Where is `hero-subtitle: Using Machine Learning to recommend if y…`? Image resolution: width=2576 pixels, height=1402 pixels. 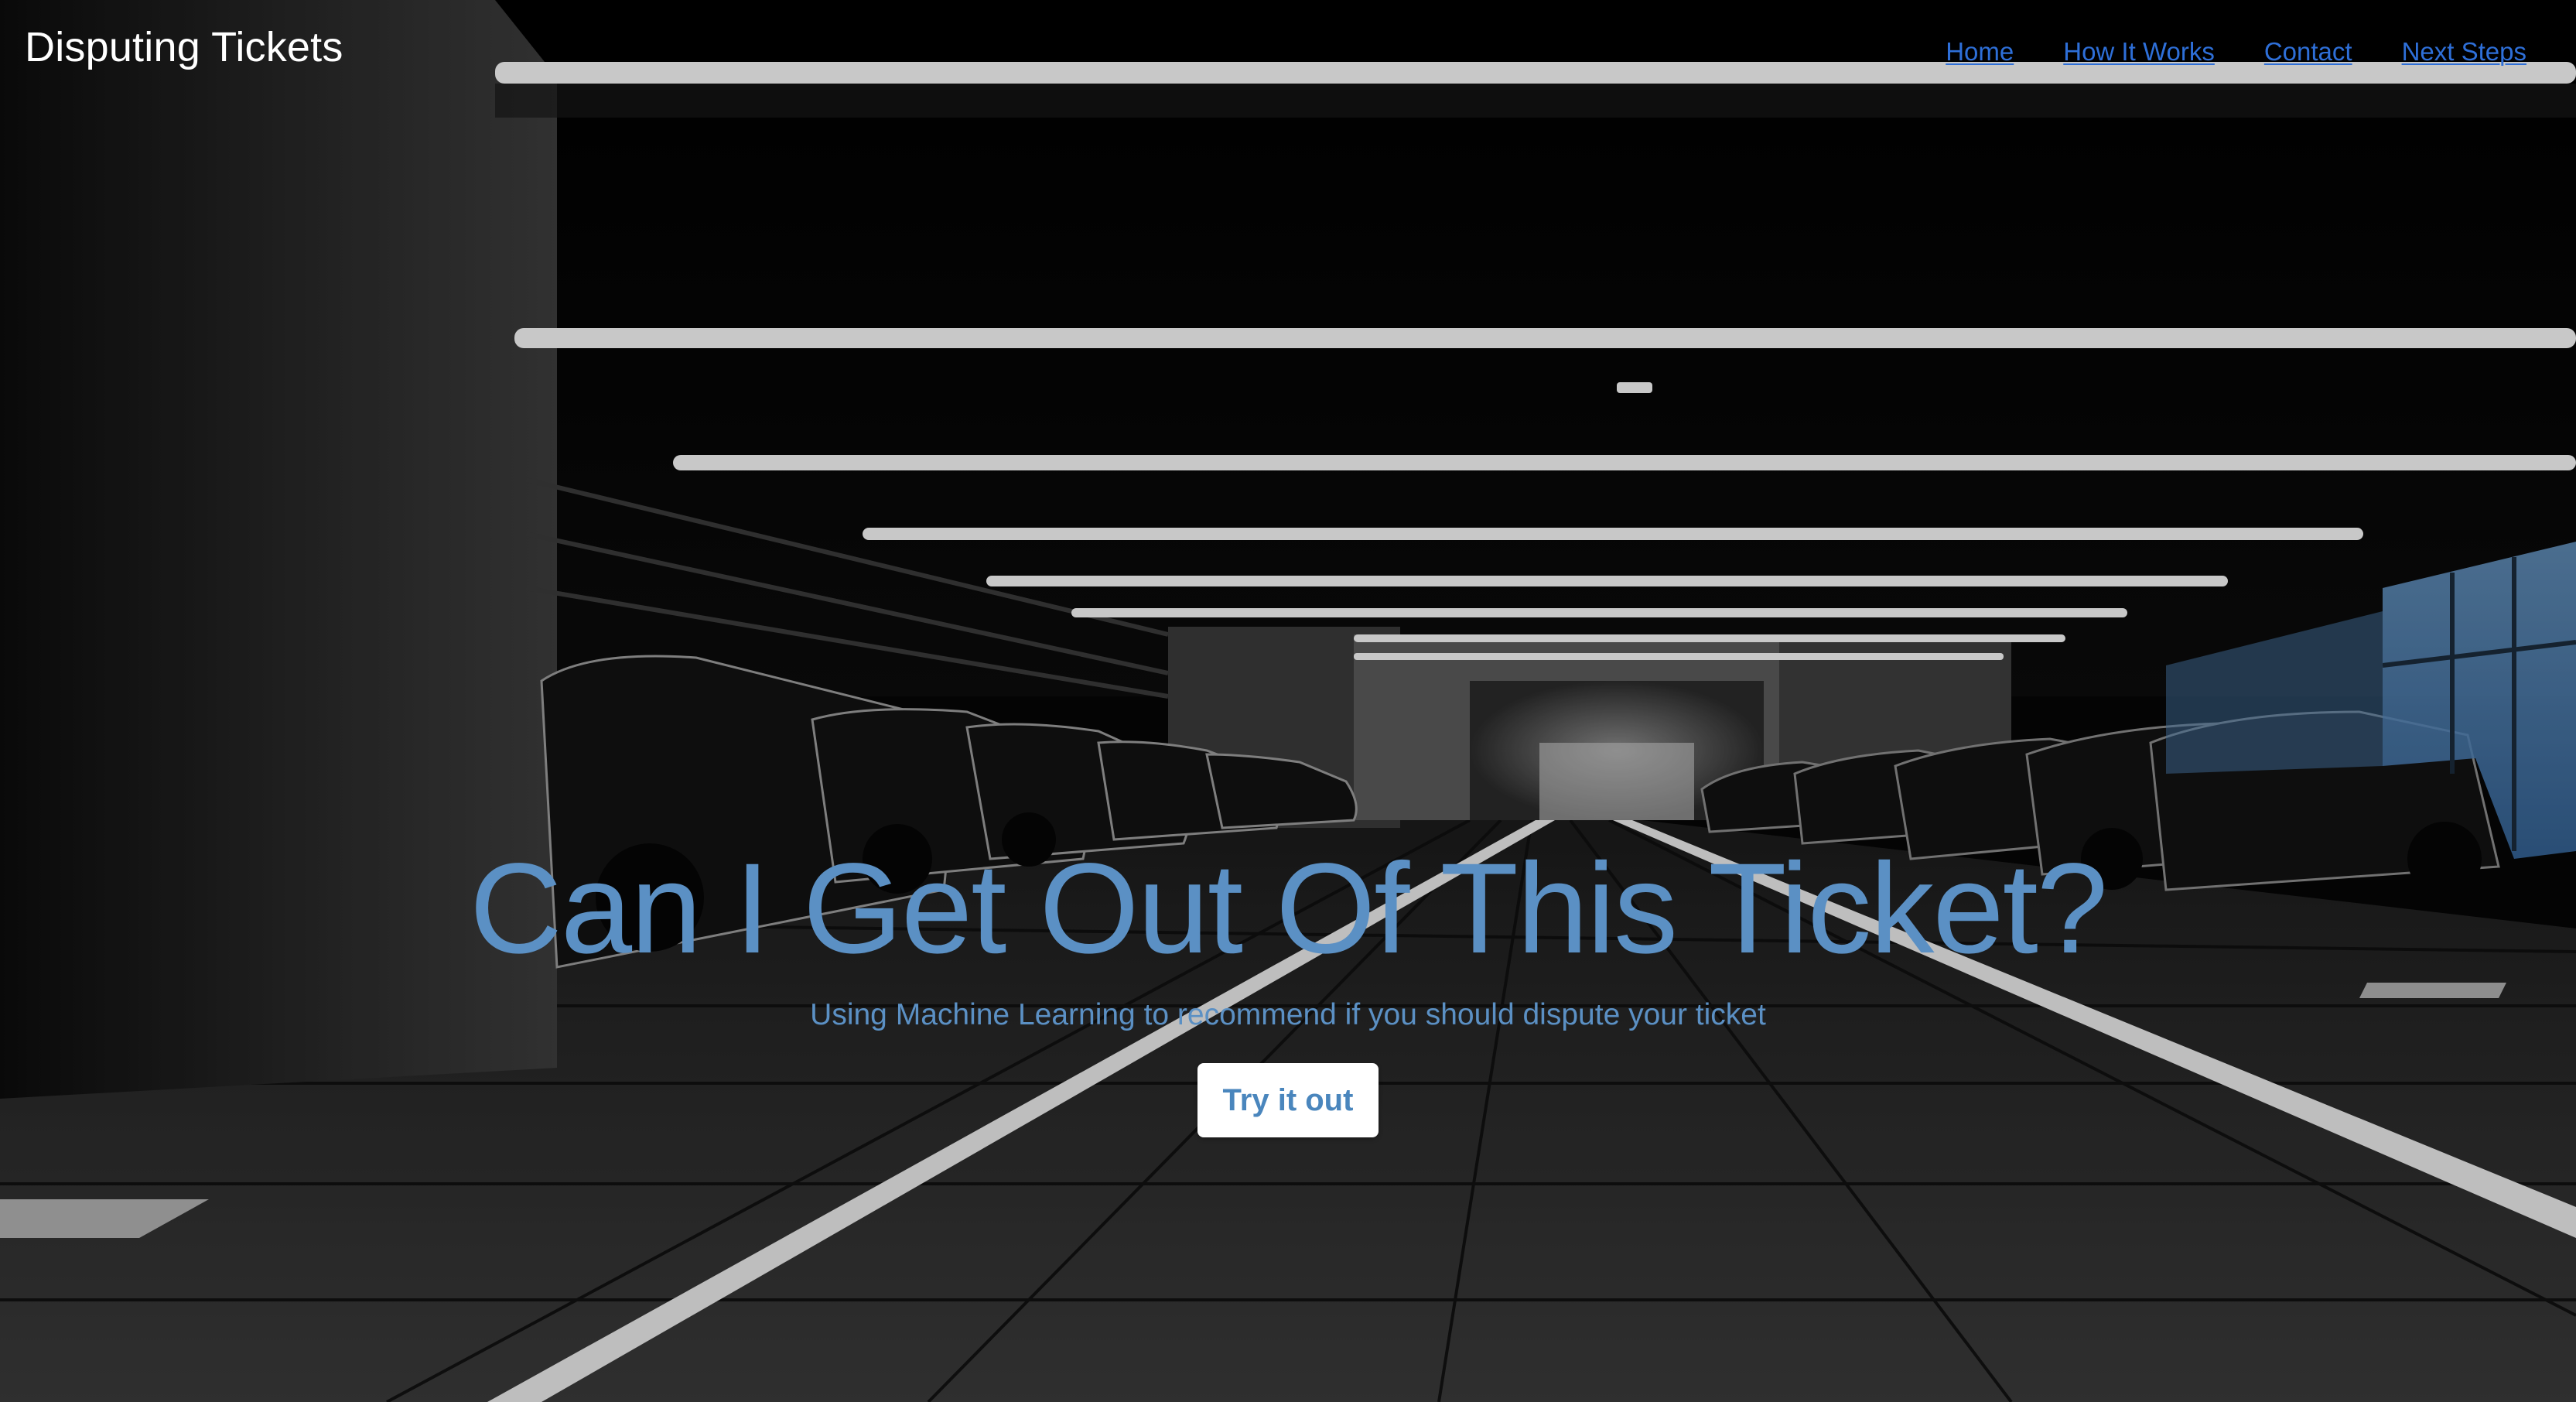 hero-subtitle: Using Machine Learning to recommend if y… is located at coordinates (1288, 1014).